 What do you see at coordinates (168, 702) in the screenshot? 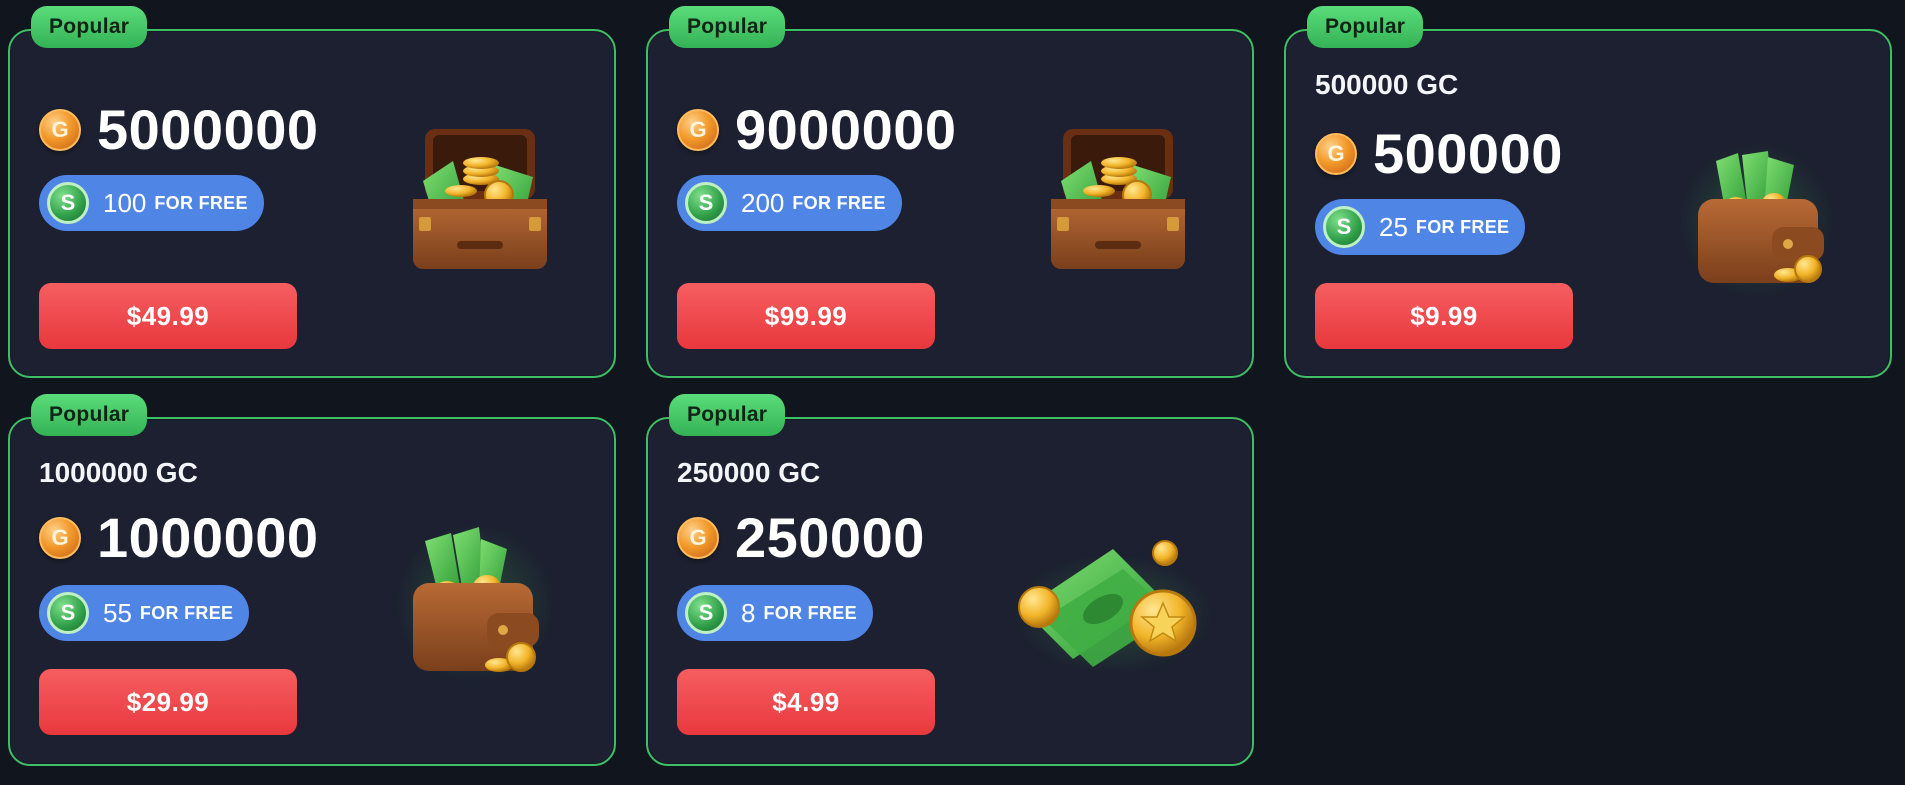
I see `buy-button: $29.99` at bounding box center [168, 702].